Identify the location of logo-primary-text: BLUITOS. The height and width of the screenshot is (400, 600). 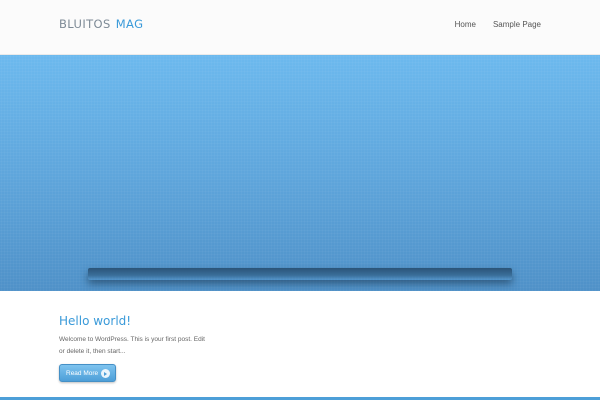
(85, 24).